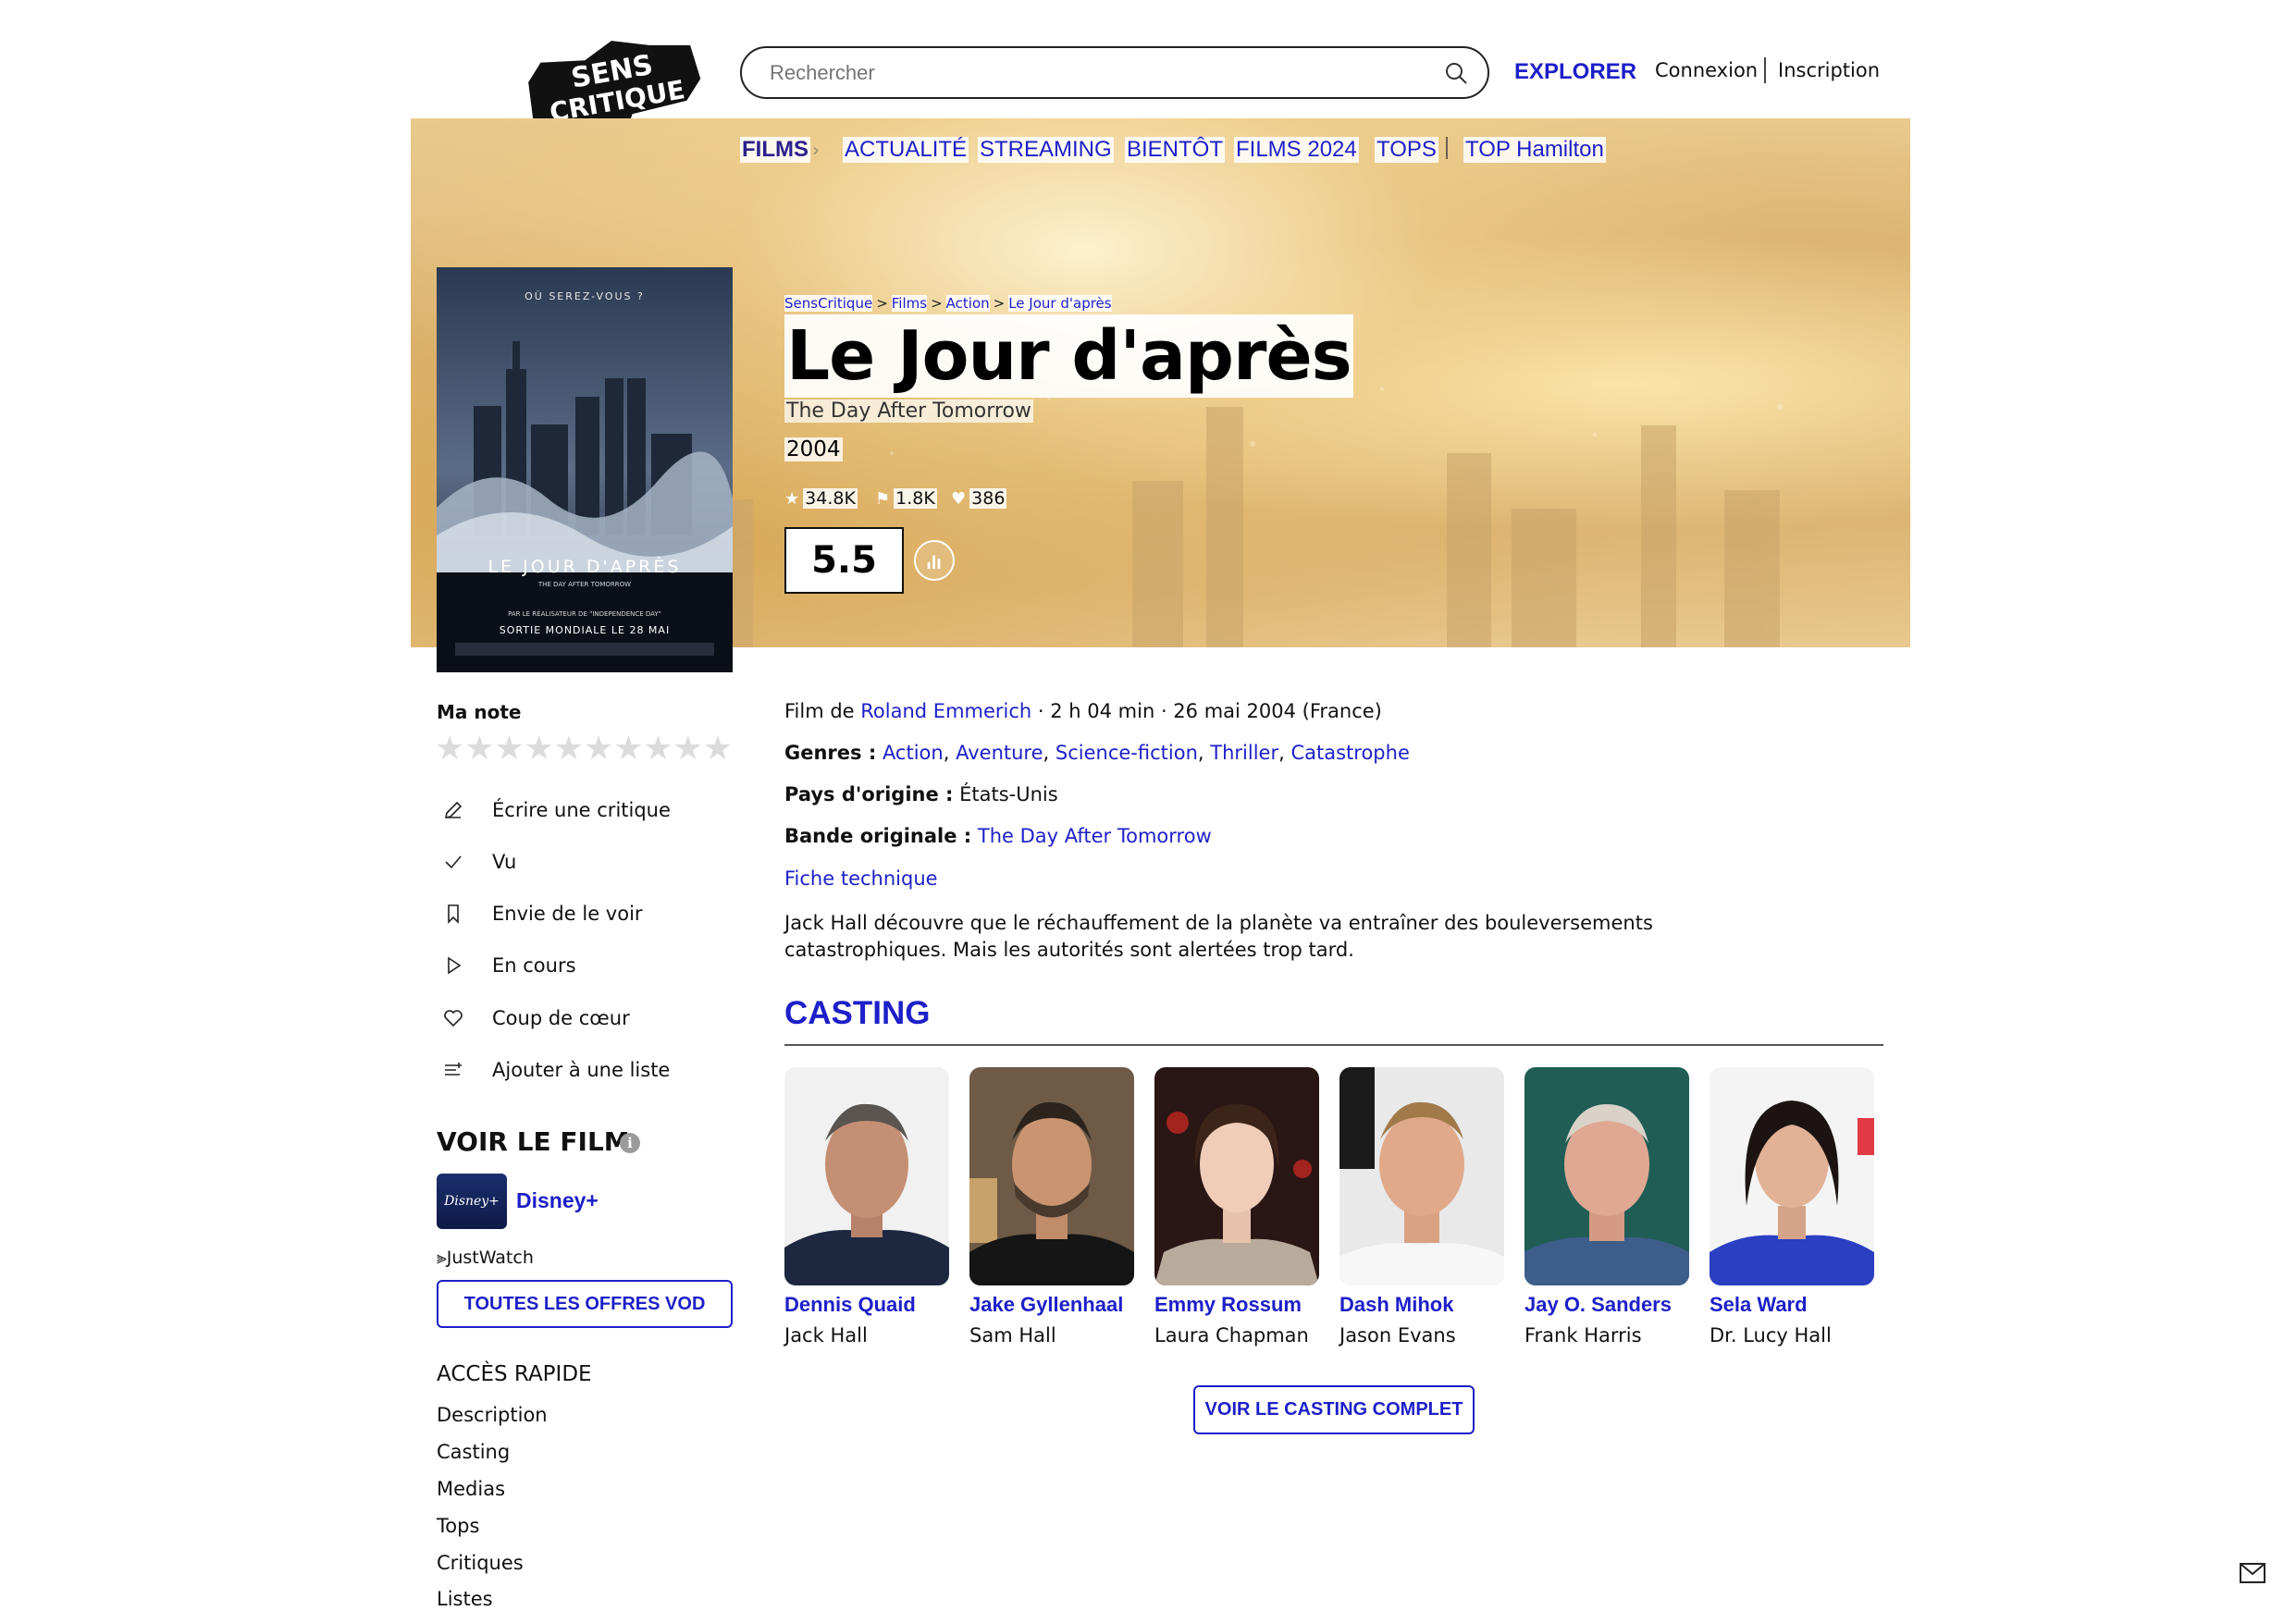  What do you see at coordinates (988, 498) in the screenshot?
I see `favorites-count: 386` at bounding box center [988, 498].